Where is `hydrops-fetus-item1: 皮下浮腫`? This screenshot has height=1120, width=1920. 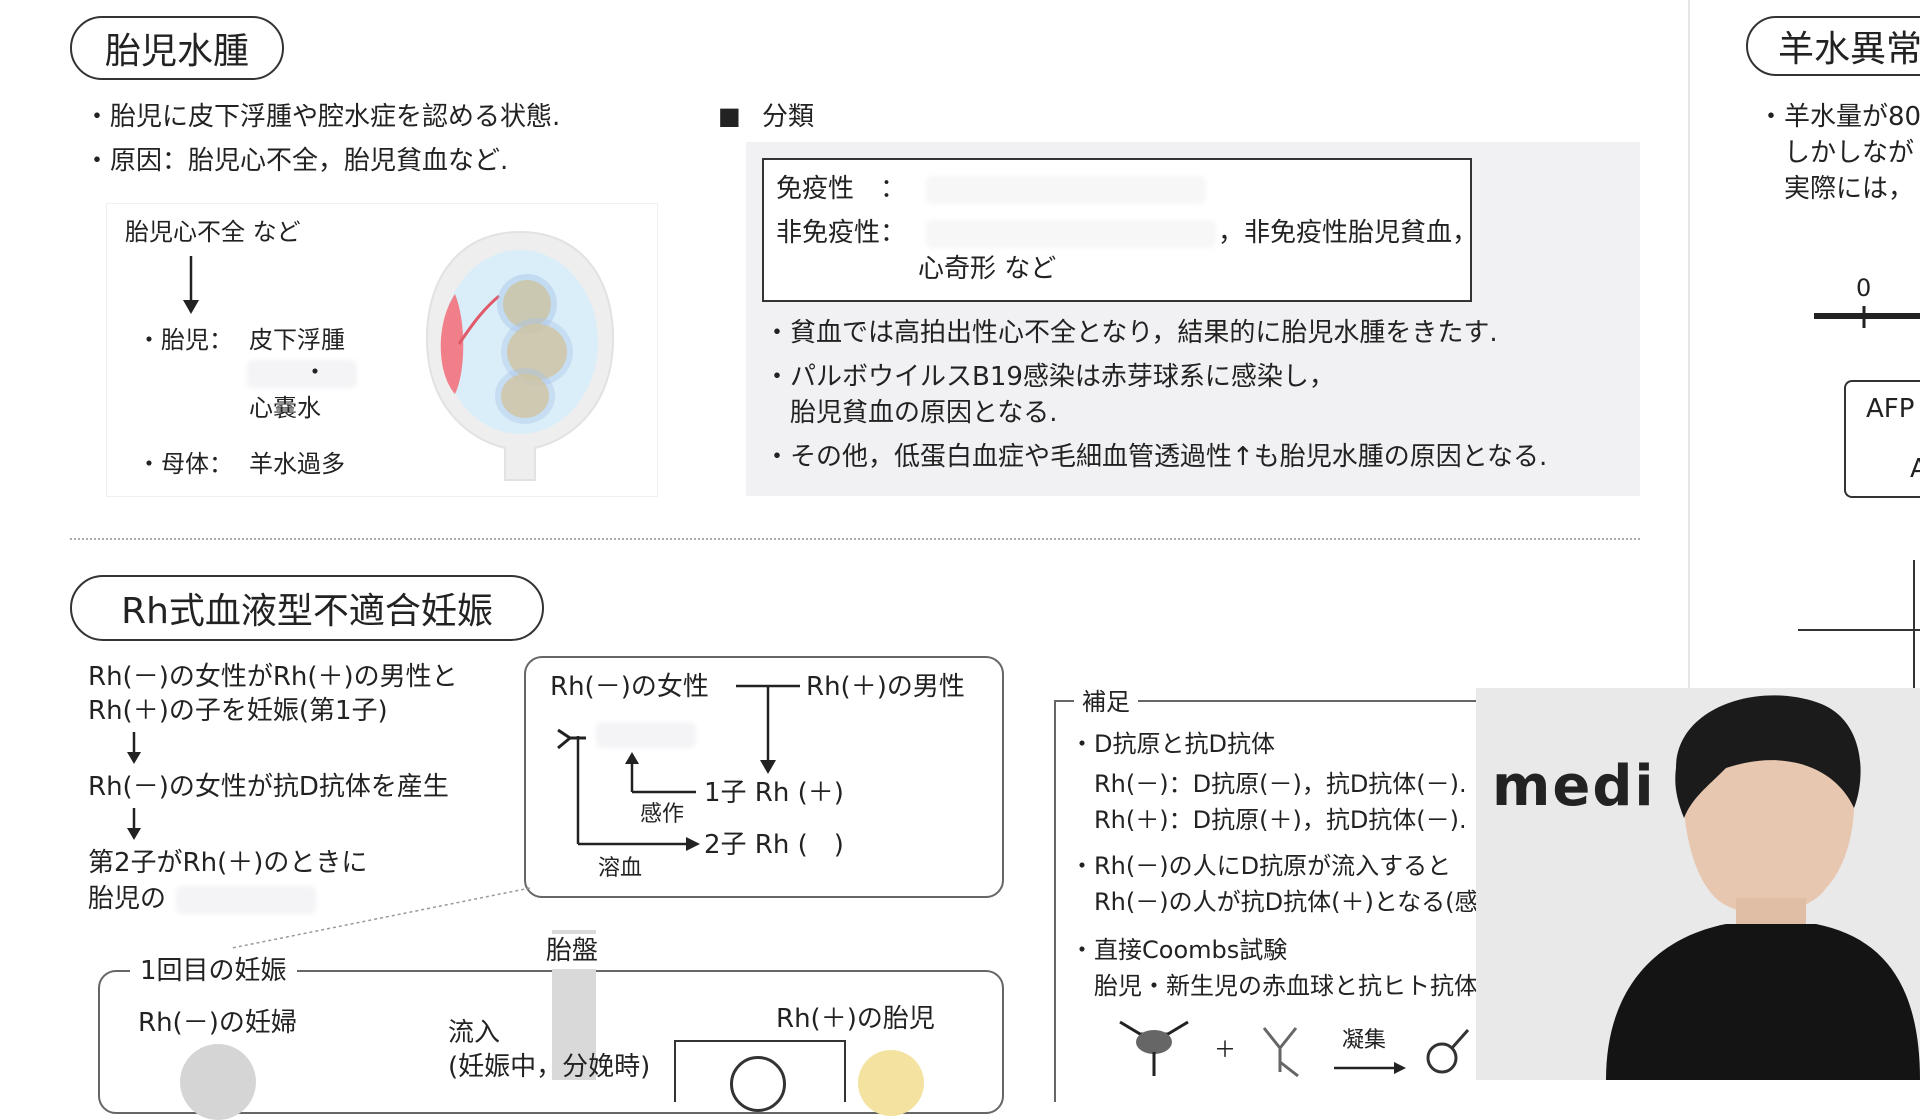
hydrops-fetus-item1: 皮下浮腫 is located at coordinates (297, 340).